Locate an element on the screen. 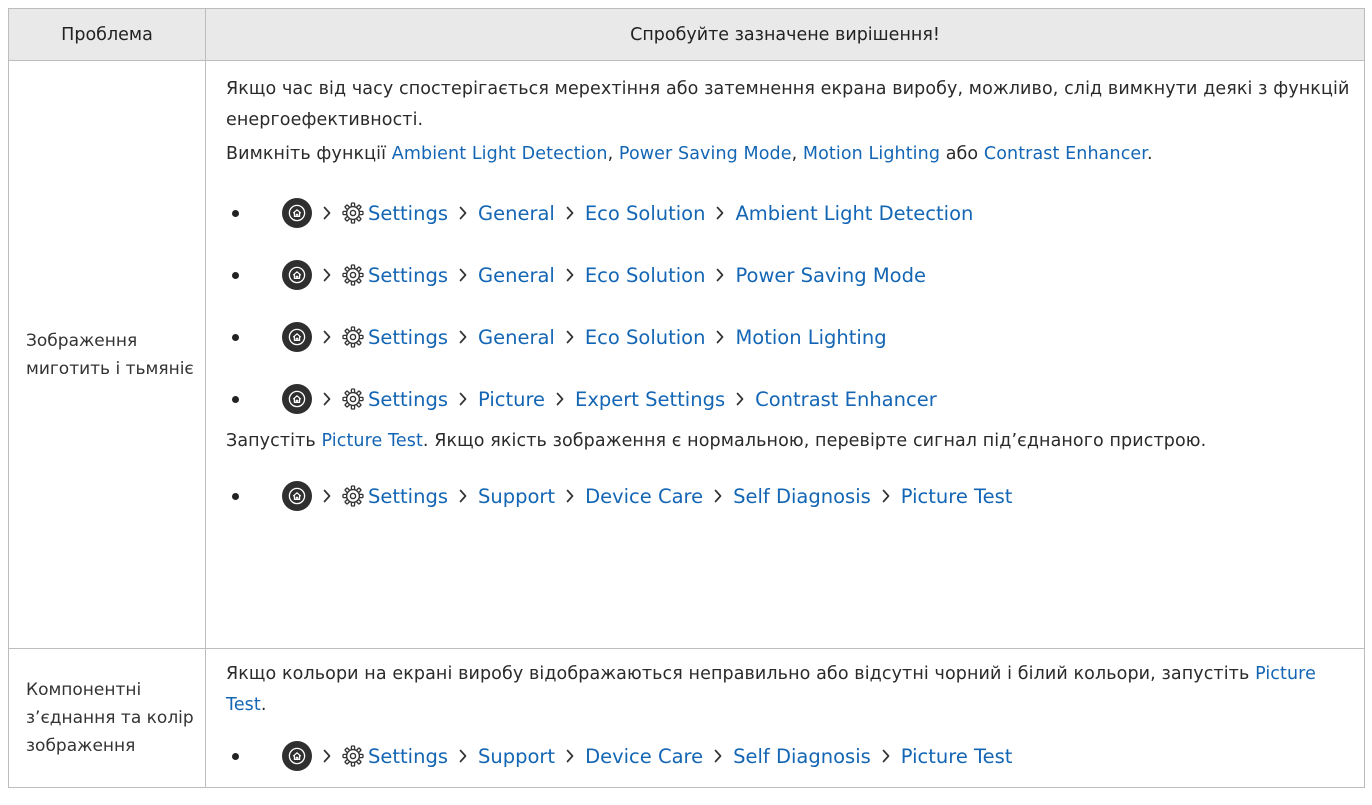  menu-step: Contrast Enhancer is located at coordinates (846, 399).